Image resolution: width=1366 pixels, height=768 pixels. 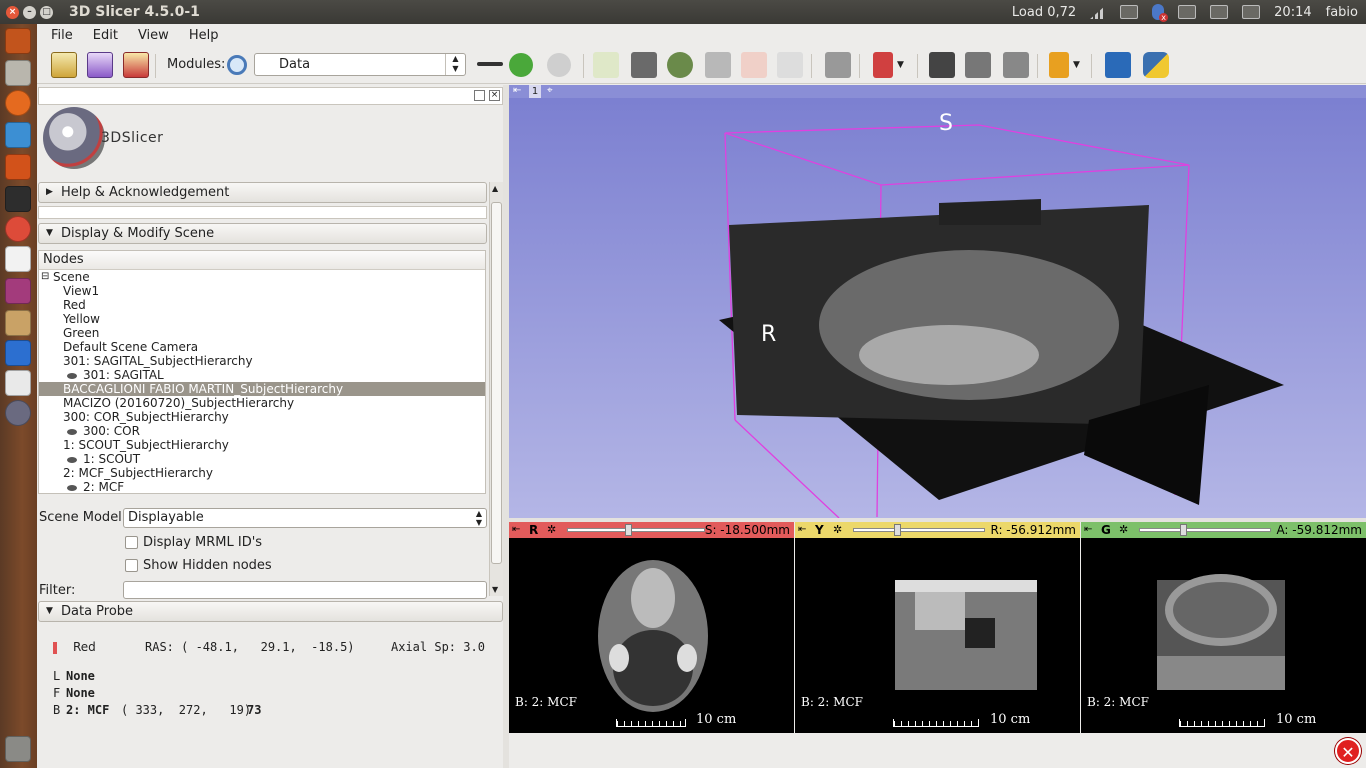 What do you see at coordinates (262, 192) in the screenshot?
I see `help-section: ▶ Help & Acknowledgement` at bounding box center [262, 192].